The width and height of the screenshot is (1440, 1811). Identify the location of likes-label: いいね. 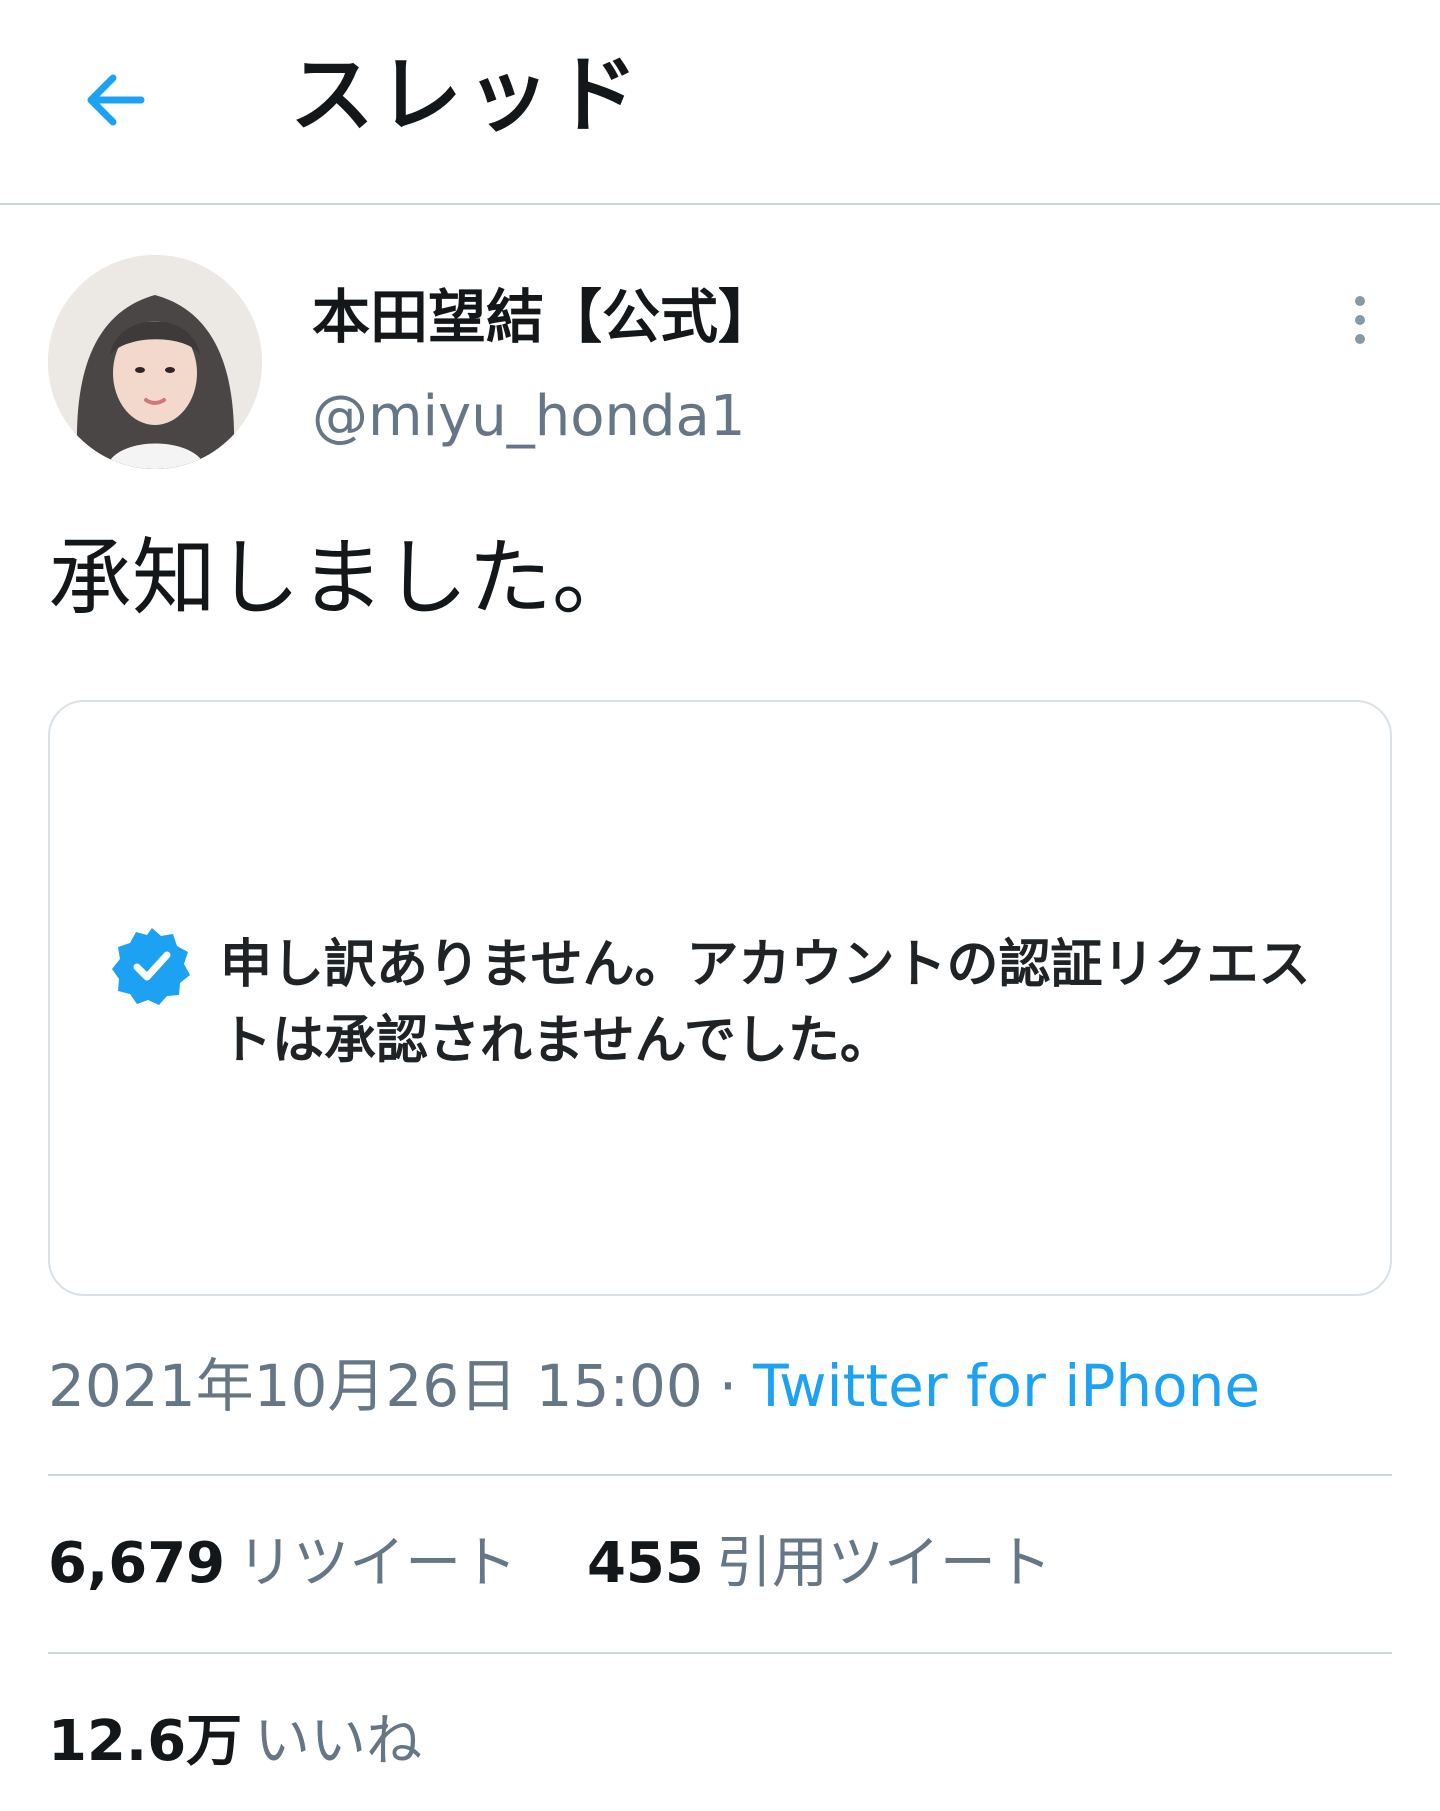
(338, 1741).